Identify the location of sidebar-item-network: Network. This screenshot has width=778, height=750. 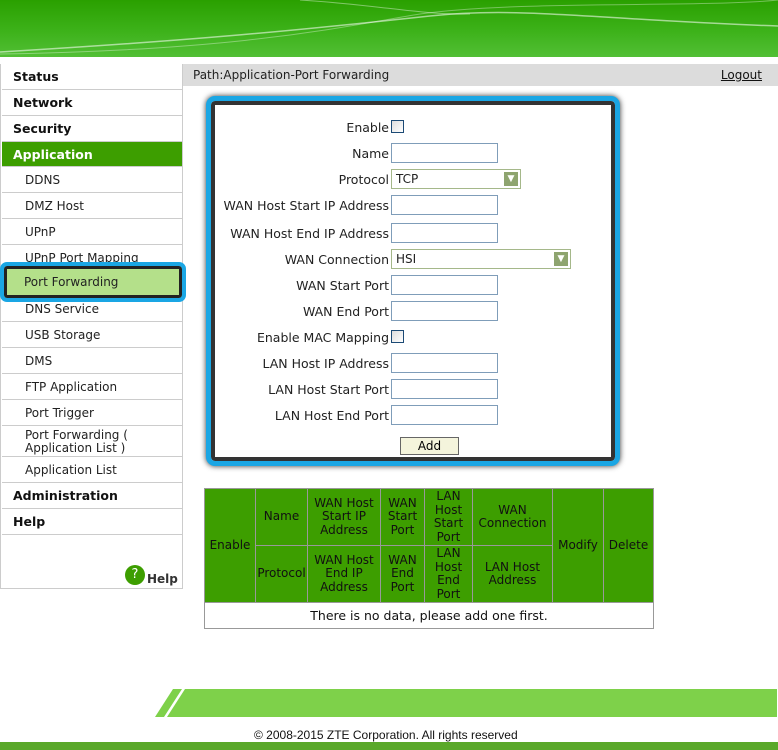
(92, 103).